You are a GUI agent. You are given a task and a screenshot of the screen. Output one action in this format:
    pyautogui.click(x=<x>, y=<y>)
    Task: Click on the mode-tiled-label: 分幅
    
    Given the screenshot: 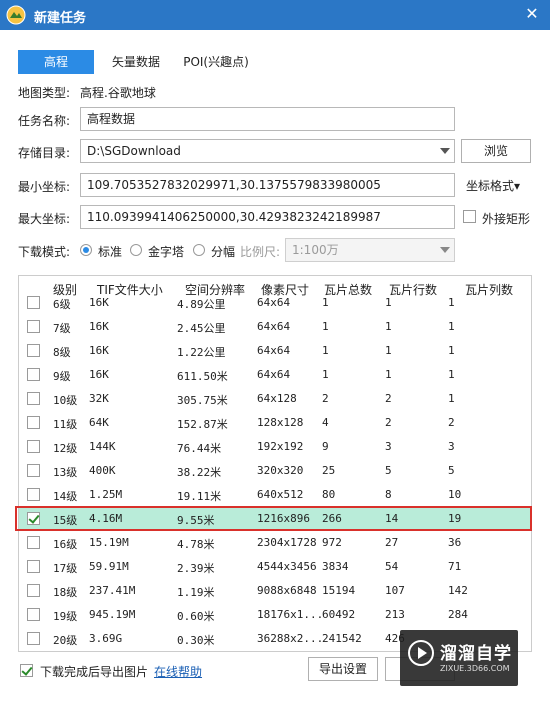 What is the action you would take?
    pyautogui.click(x=223, y=252)
    